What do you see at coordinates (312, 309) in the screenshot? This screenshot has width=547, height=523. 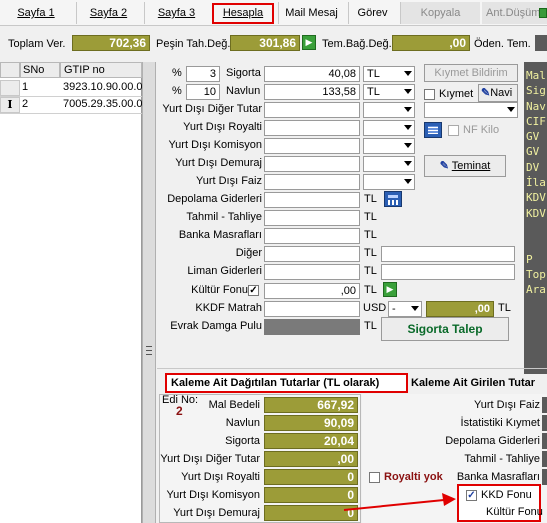 I see `kkdf-input` at bounding box center [312, 309].